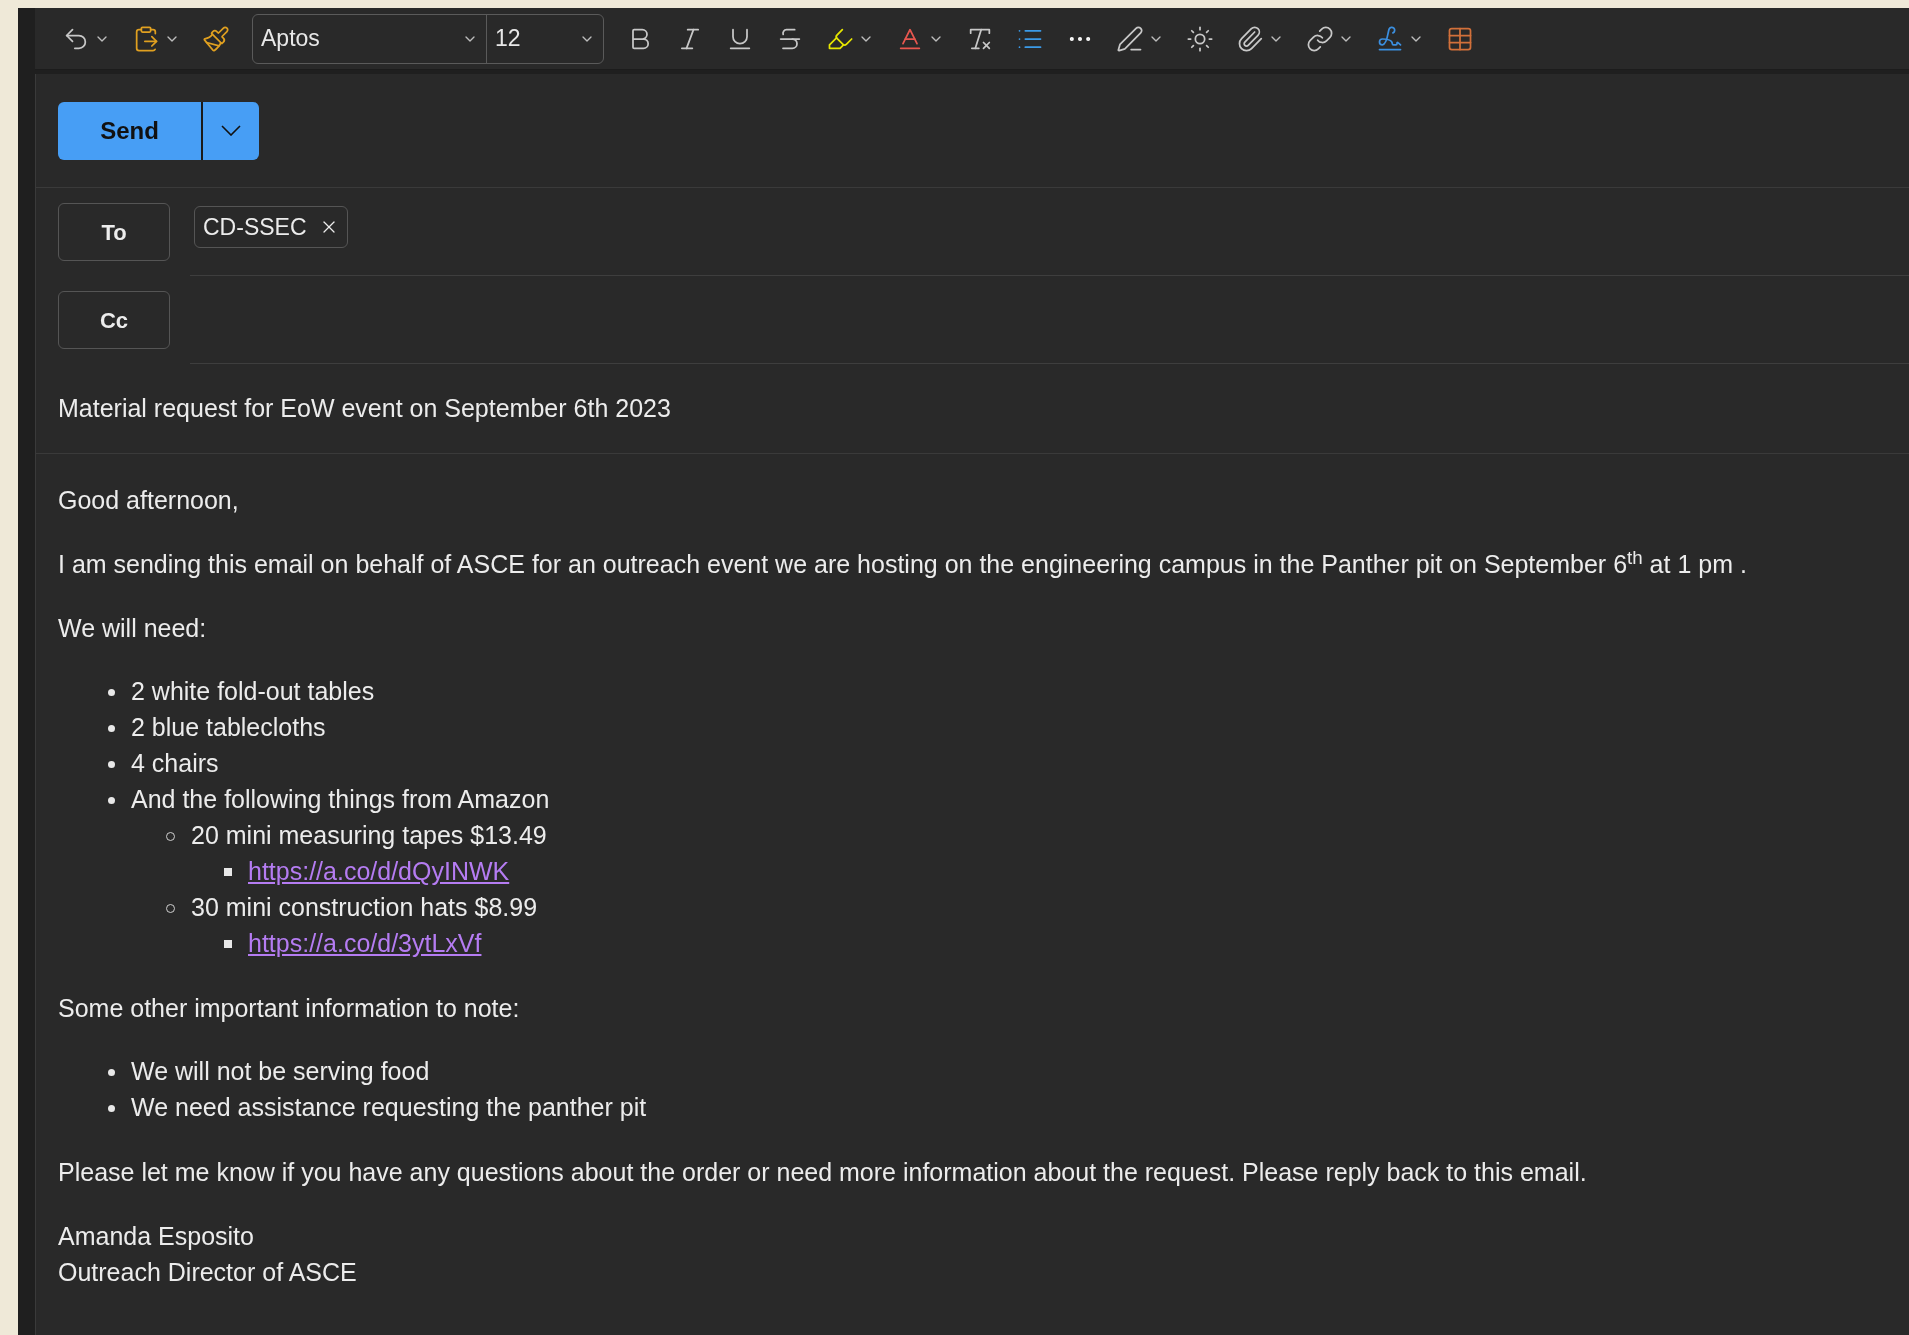 The width and height of the screenshot is (1909, 1335). I want to click on list-item-text: 2 white fold-out tables, so click(253, 692).